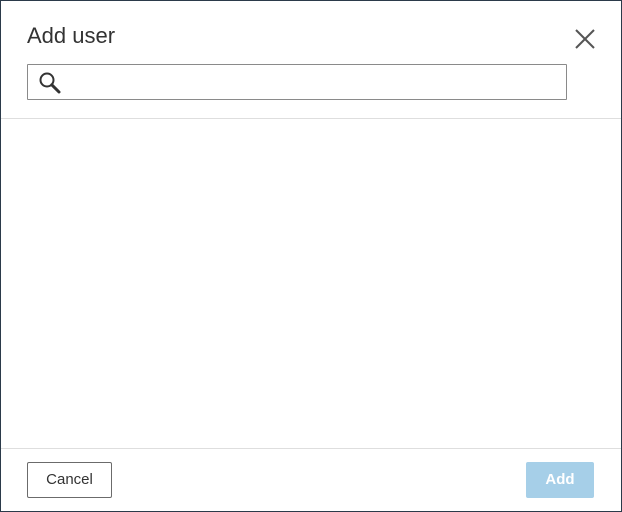  I want to click on search-box, so click(297, 82).